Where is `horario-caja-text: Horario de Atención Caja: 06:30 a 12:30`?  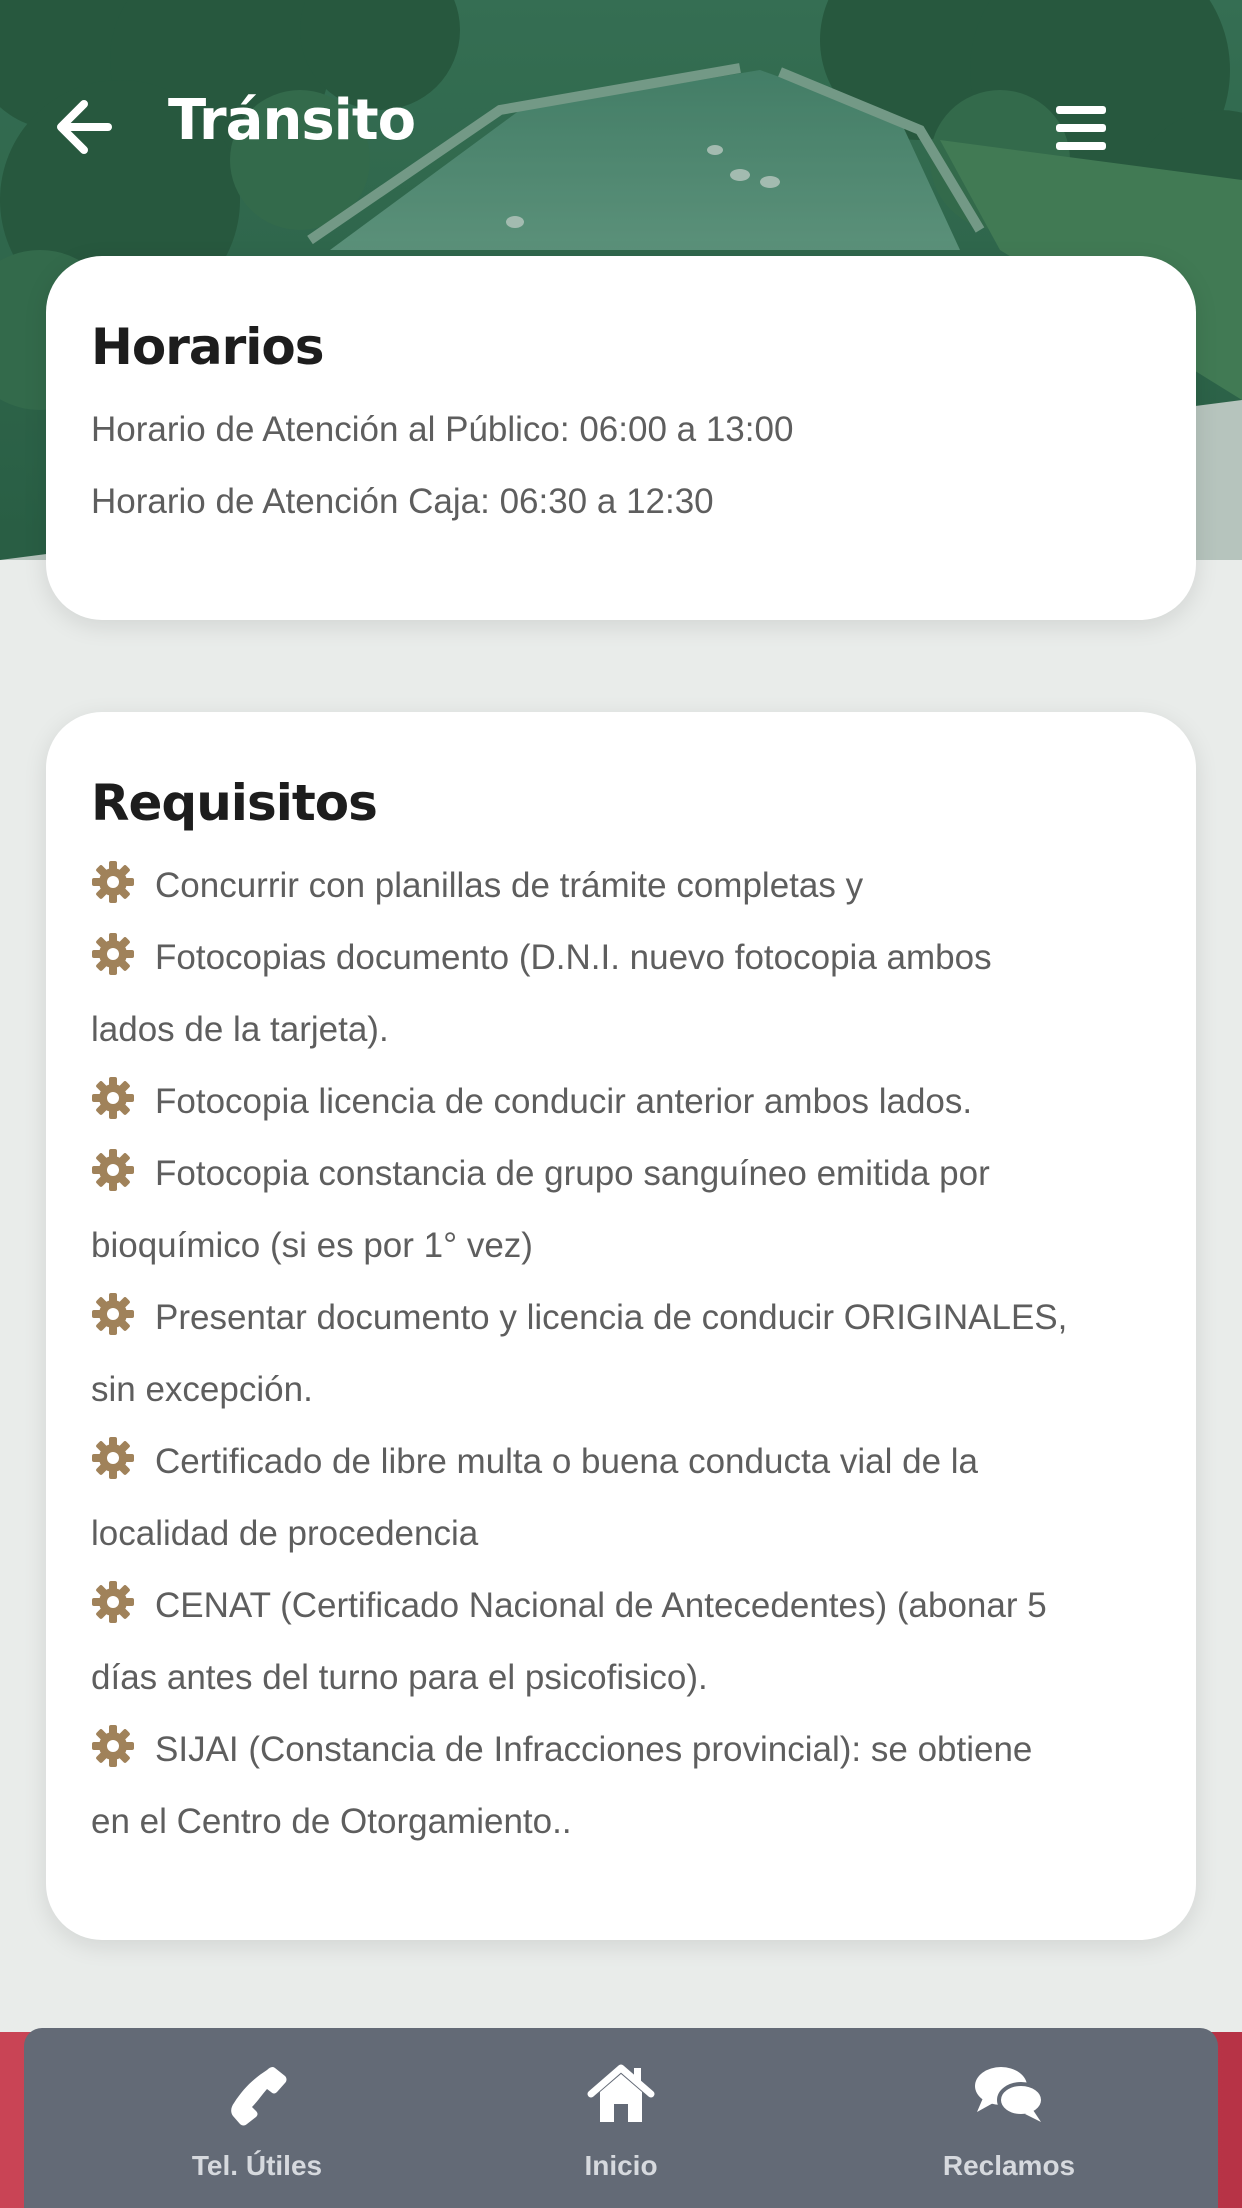
horario-caja-text: Horario de Atención Caja: 06:30 a 12:30 is located at coordinates (402, 501).